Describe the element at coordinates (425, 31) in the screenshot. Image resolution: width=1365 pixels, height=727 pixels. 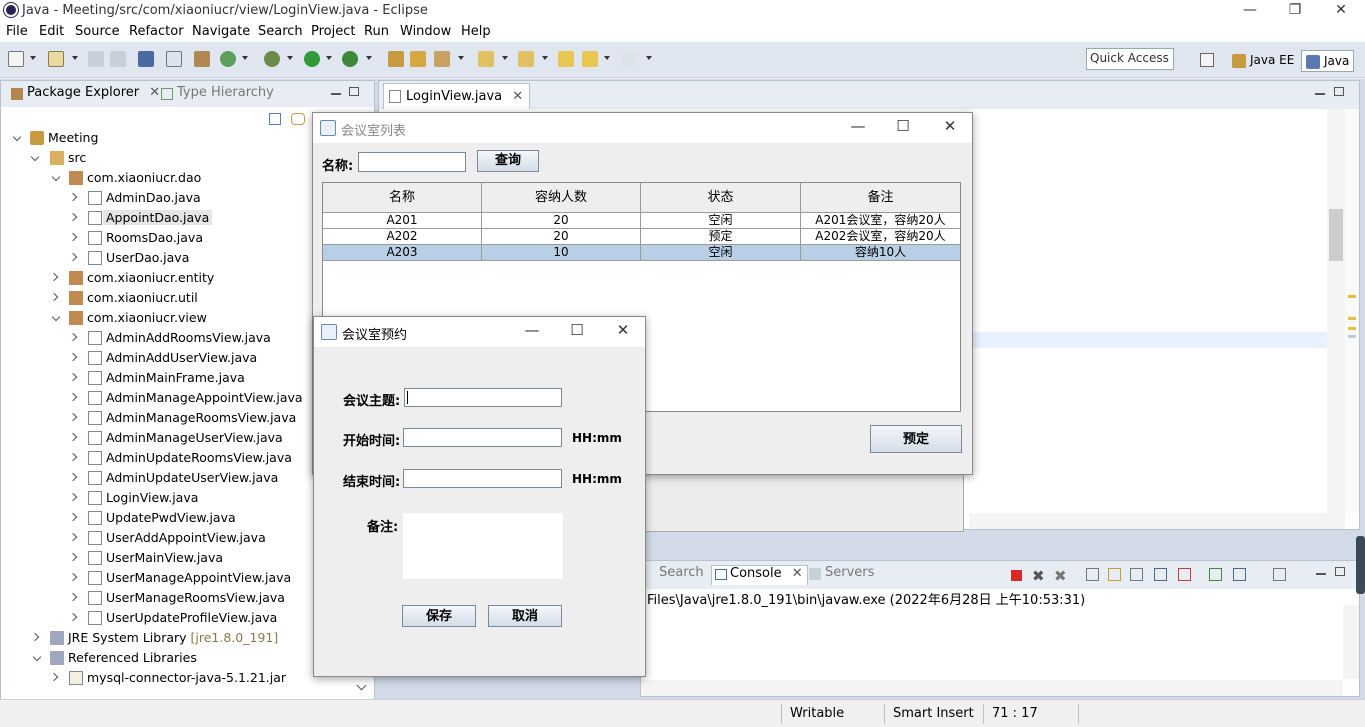
I see `menu-window: Window` at that location.